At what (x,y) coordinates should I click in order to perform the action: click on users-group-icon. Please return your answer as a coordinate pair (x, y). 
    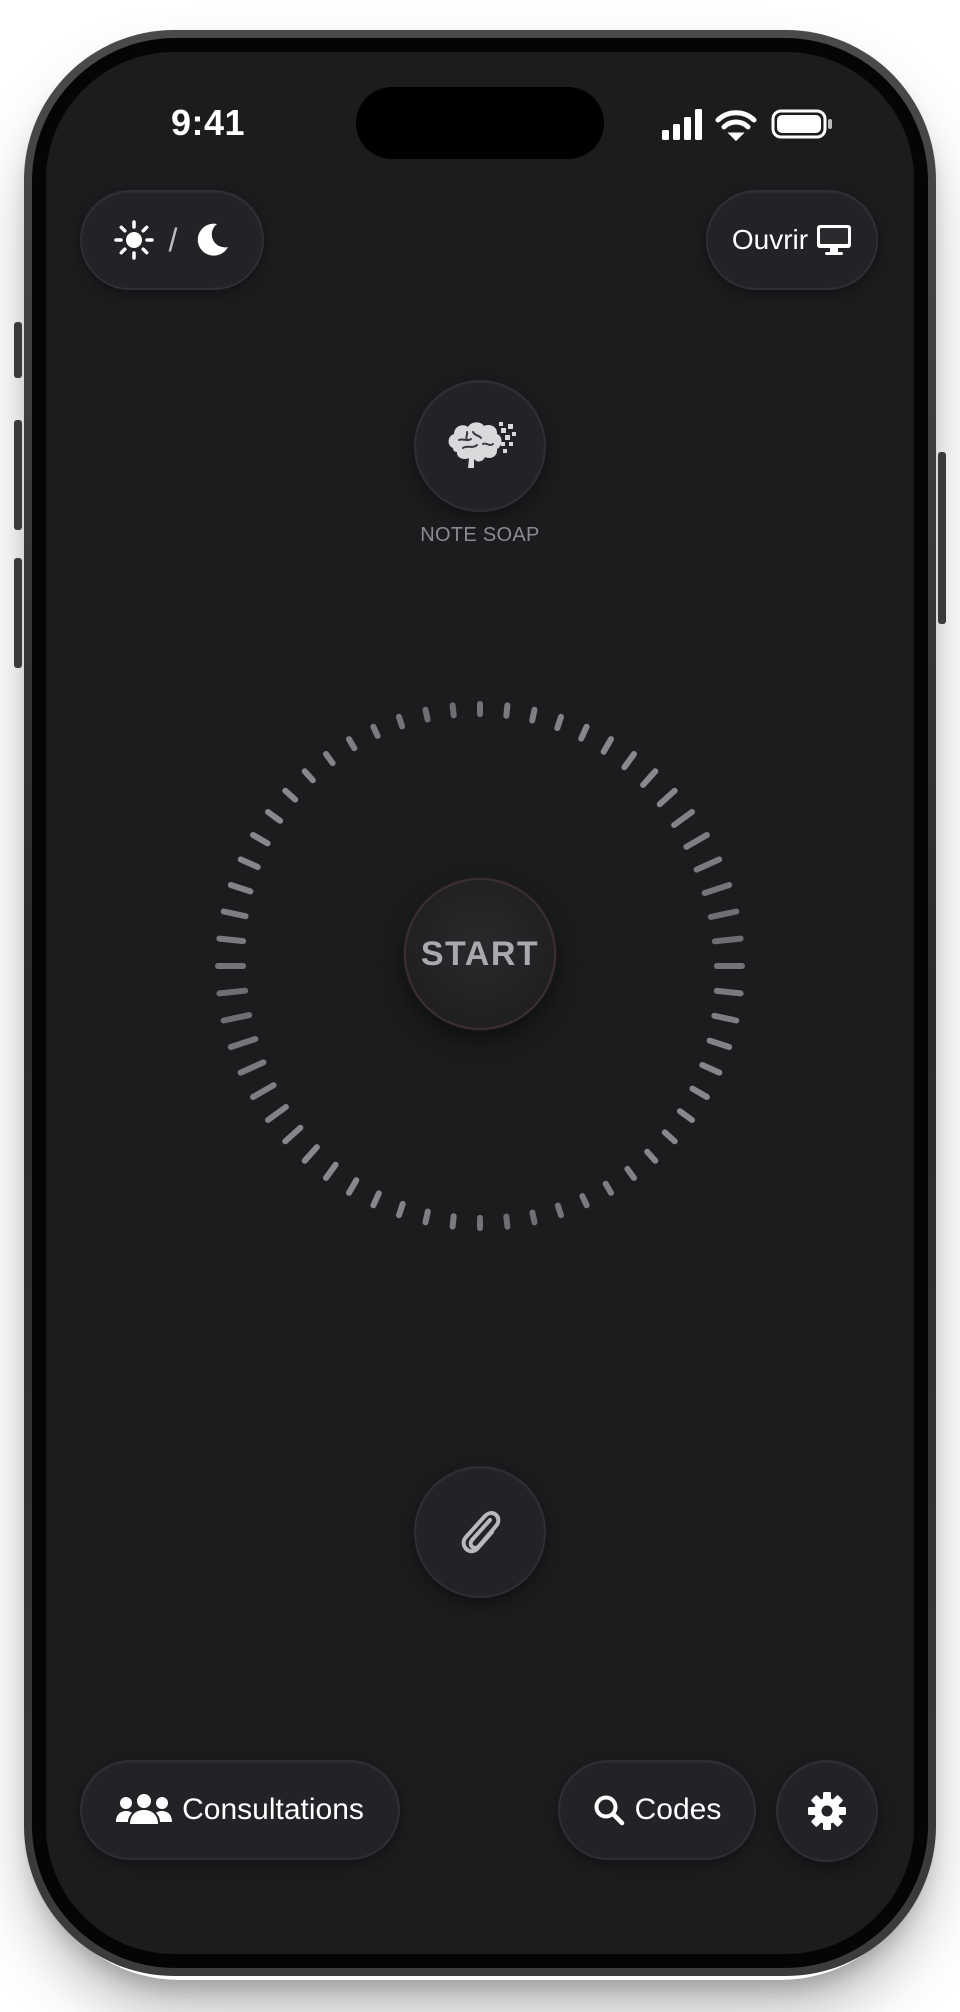
    Looking at the image, I should click on (144, 1809).